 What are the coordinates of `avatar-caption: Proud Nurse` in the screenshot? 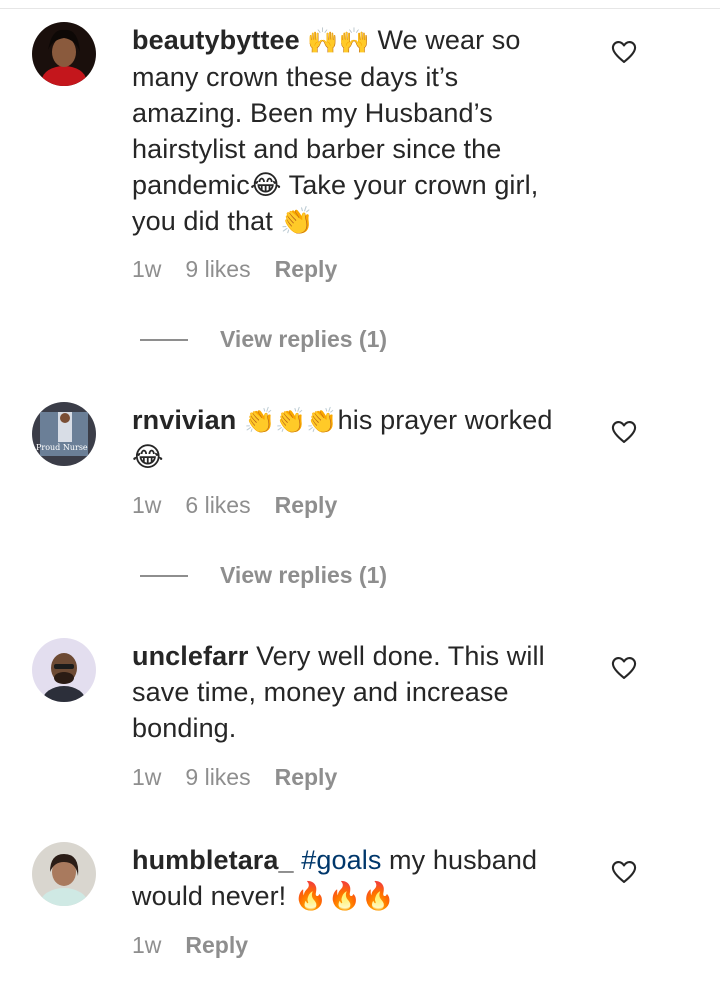 It's located at (62, 447).